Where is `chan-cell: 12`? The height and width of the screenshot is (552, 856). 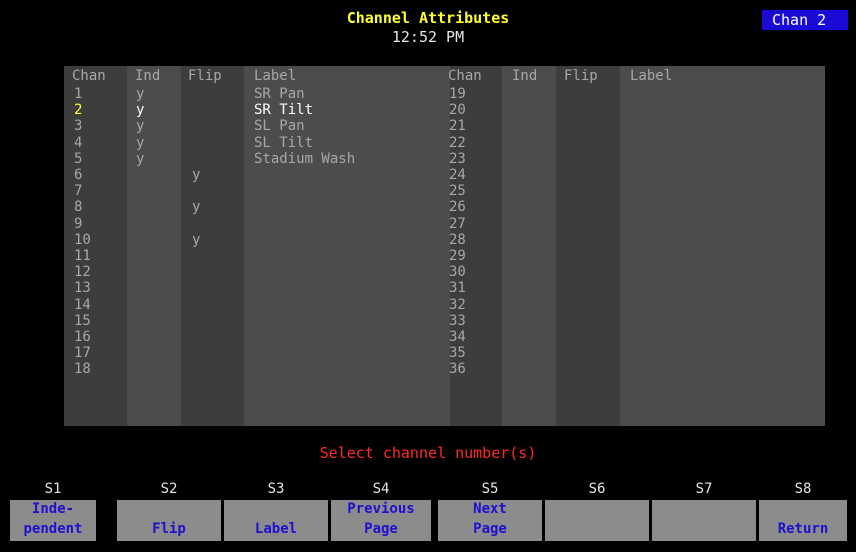 chan-cell: 12 is located at coordinates (82, 272).